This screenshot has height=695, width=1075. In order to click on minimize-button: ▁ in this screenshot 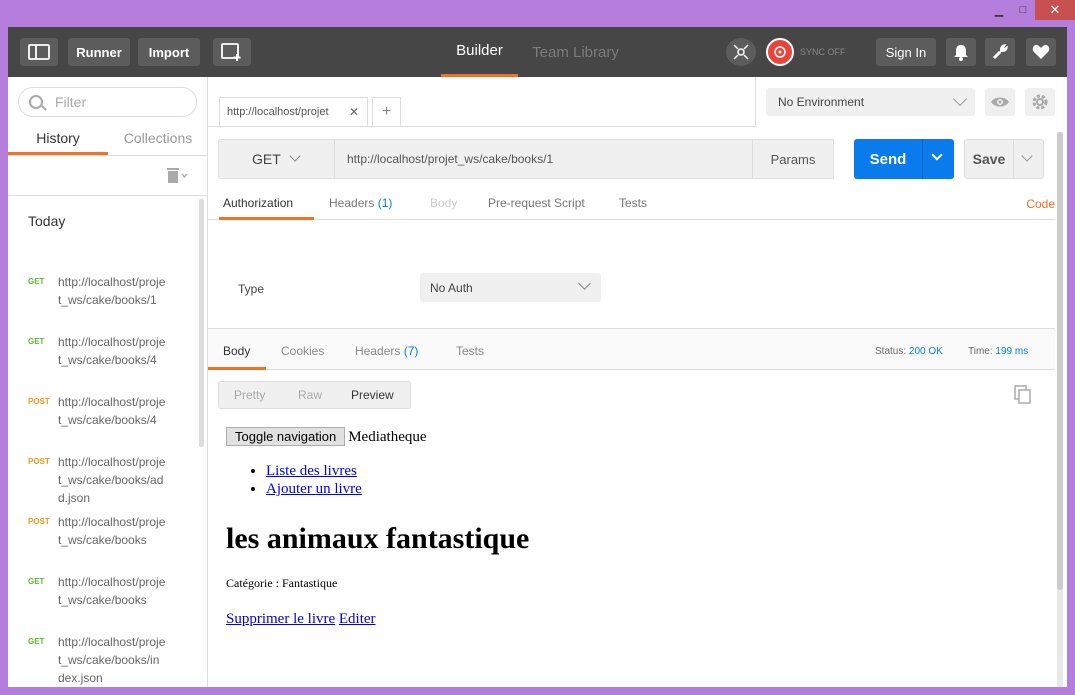, I will do `click(999, 10)`.